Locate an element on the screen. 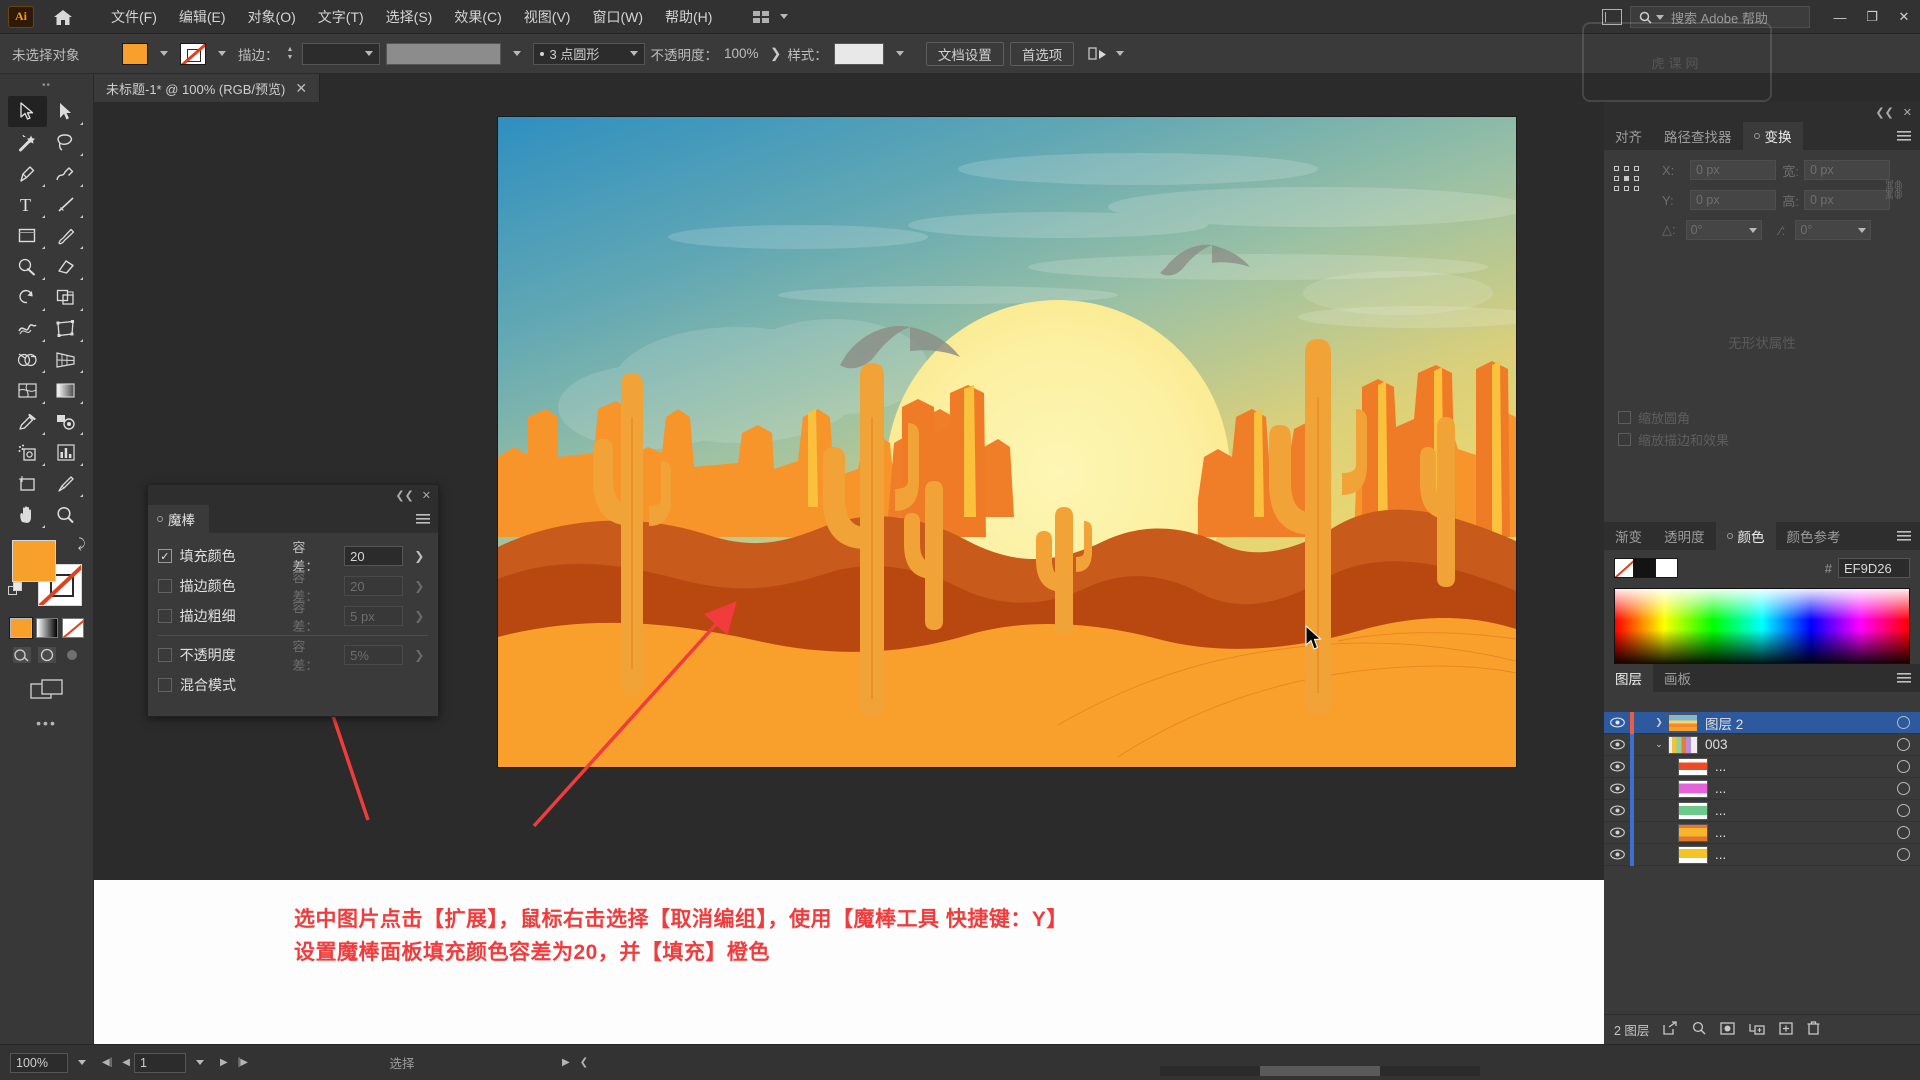 The width and height of the screenshot is (1920, 1080). checkbox-fill-color: ✓ is located at coordinates (165, 556).